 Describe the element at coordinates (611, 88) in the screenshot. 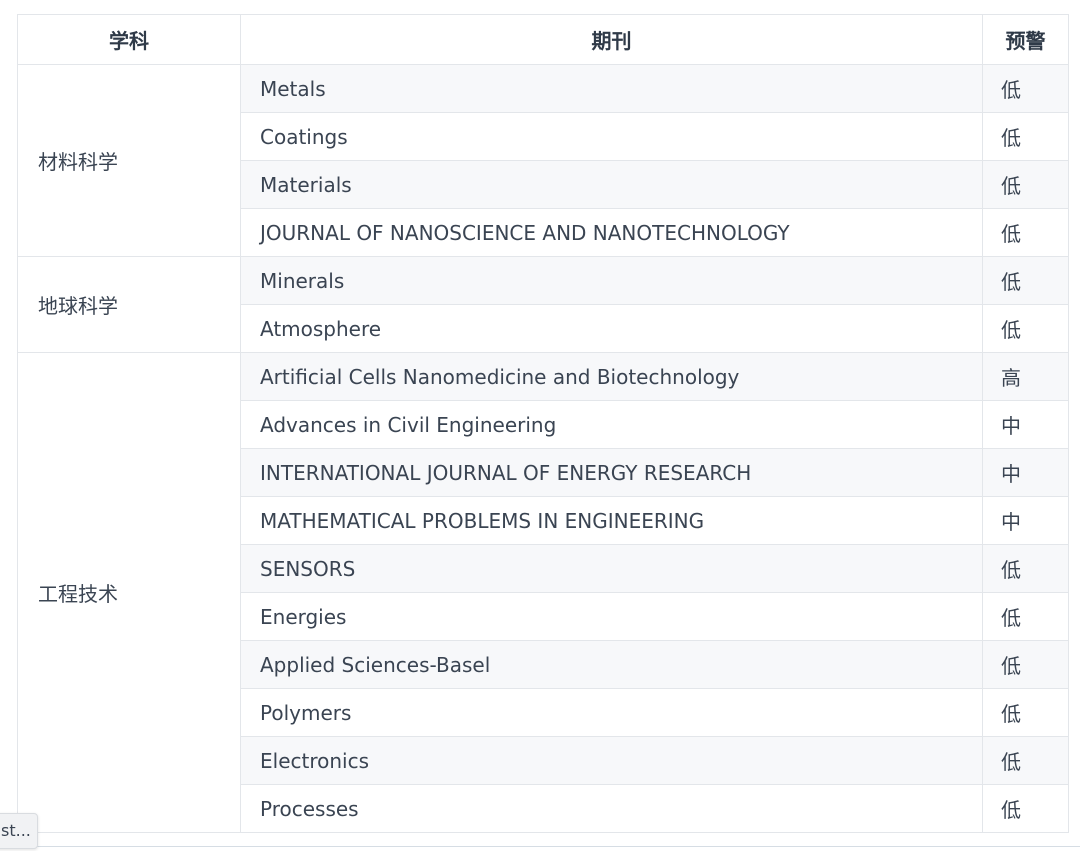

I see `journal-cell: Metals` at that location.